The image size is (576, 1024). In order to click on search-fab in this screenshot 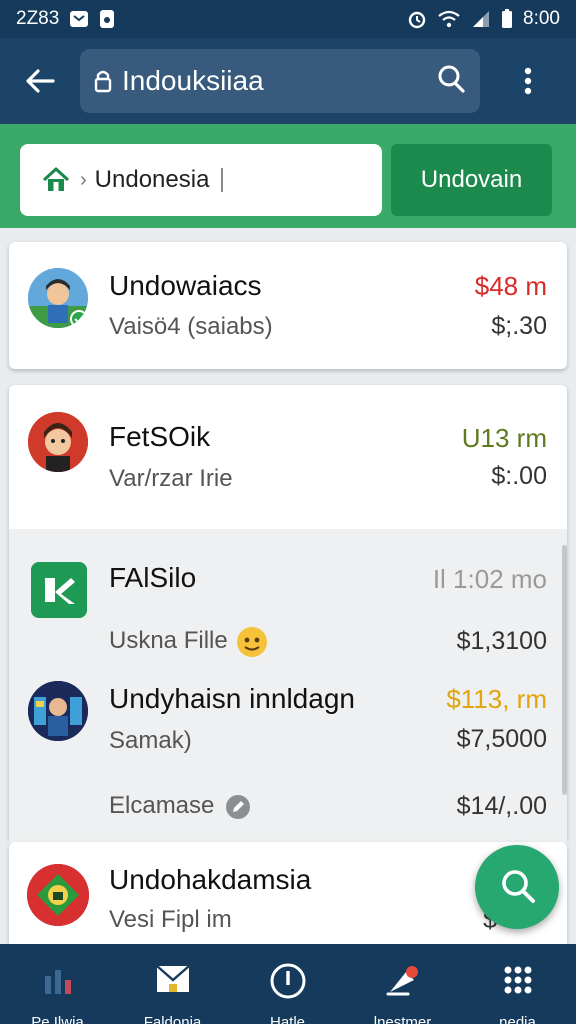, I will do `click(517, 887)`.